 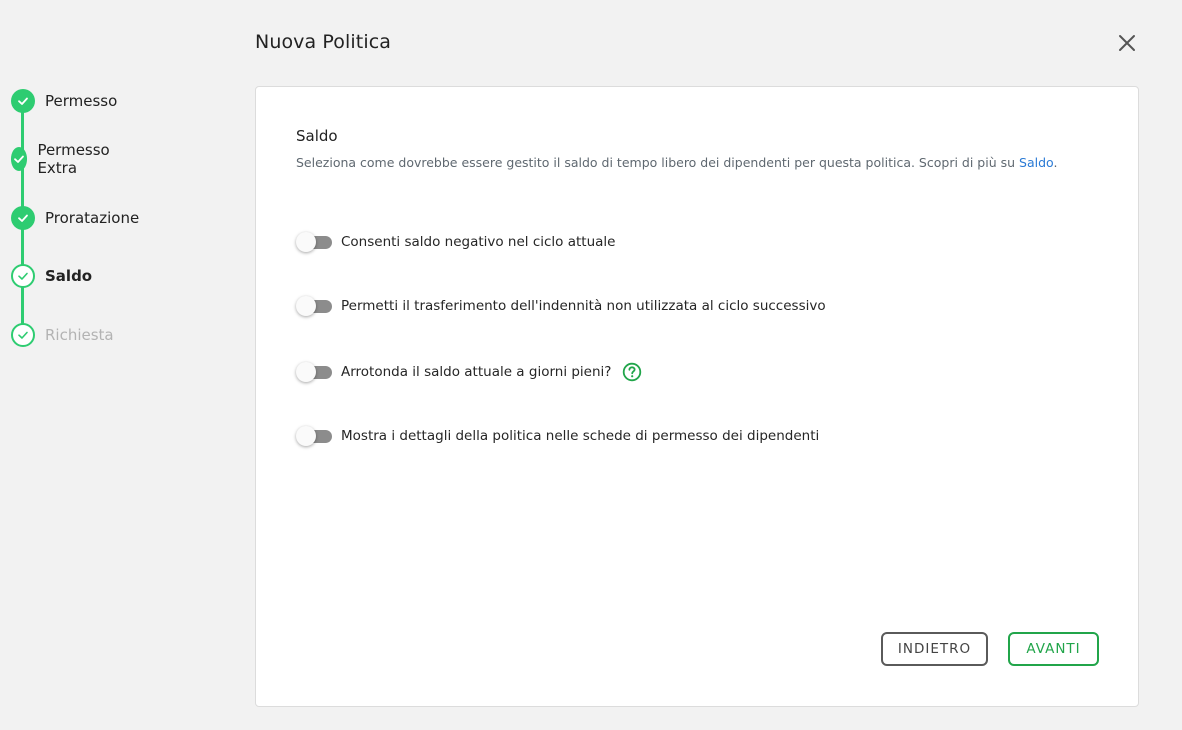 I want to click on step-permesso: Permesso, so click(x=64, y=101).